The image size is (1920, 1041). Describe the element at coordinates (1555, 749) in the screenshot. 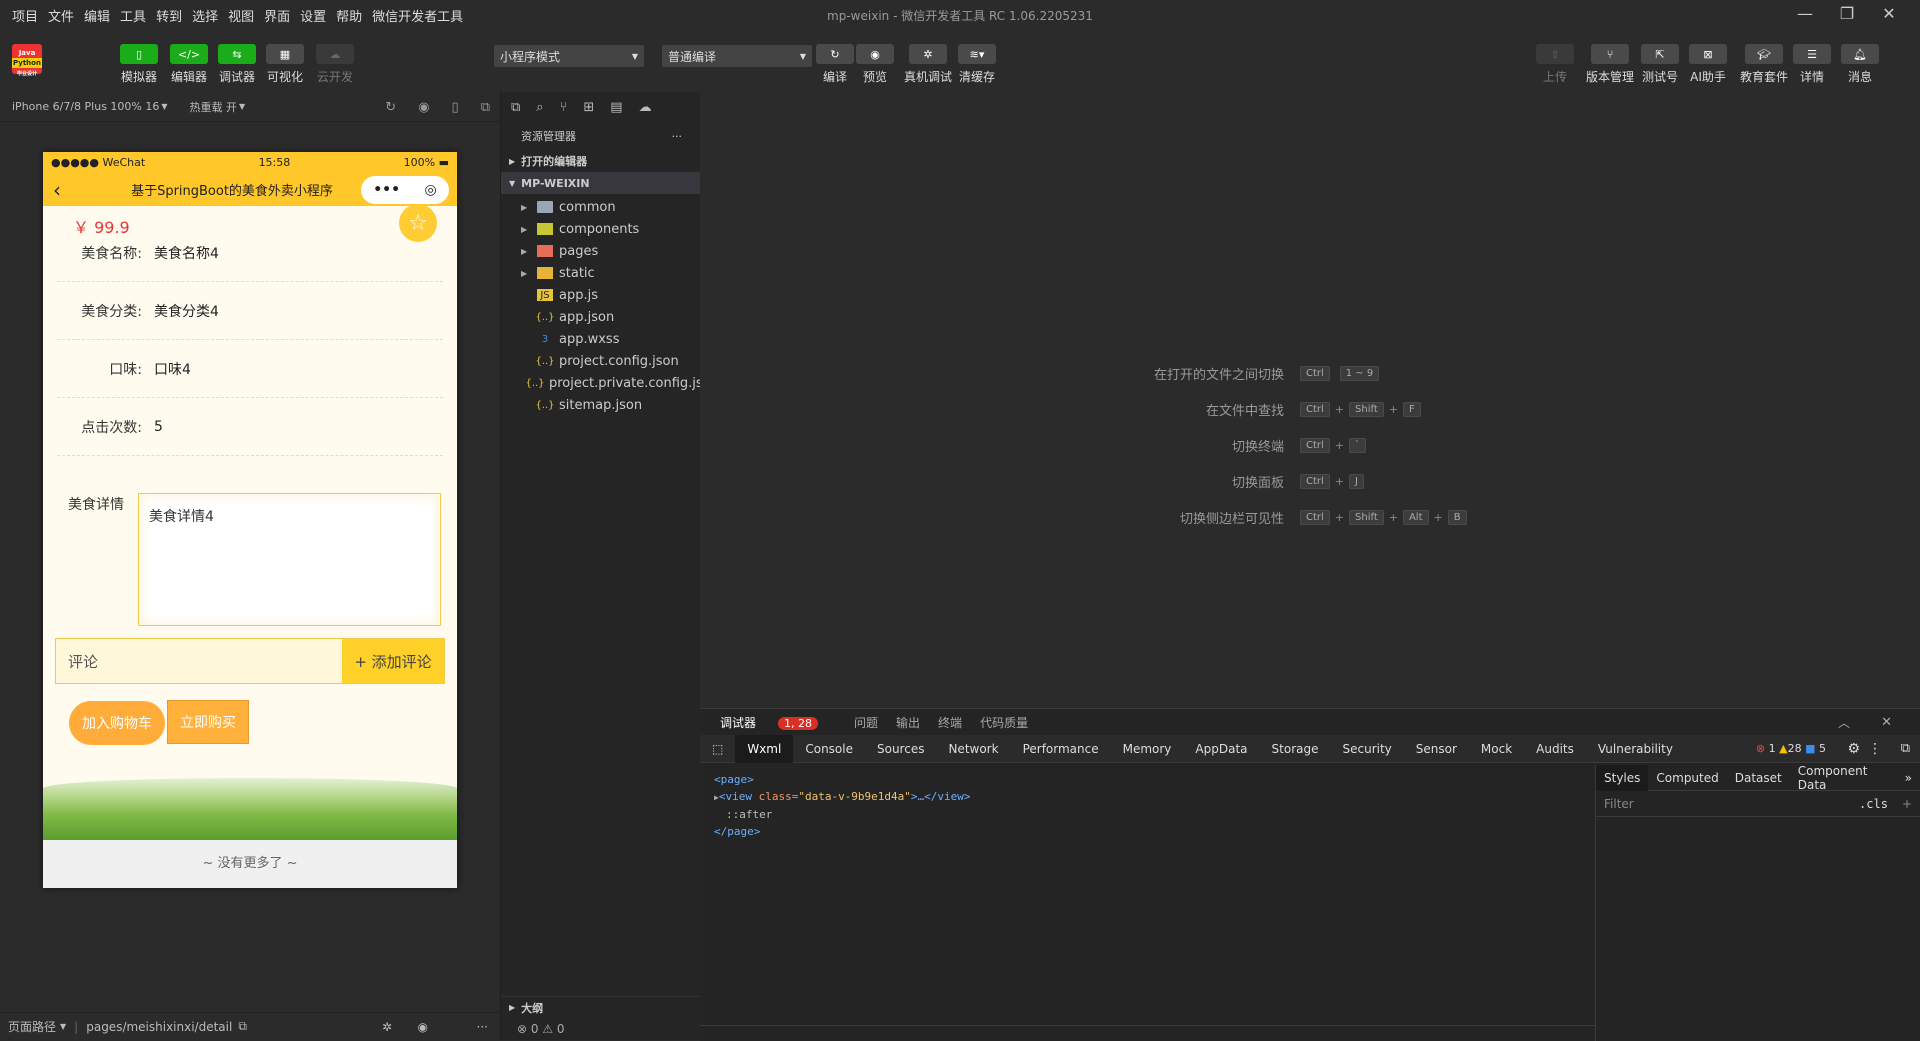

I see `tab-audits: Audits` at that location.